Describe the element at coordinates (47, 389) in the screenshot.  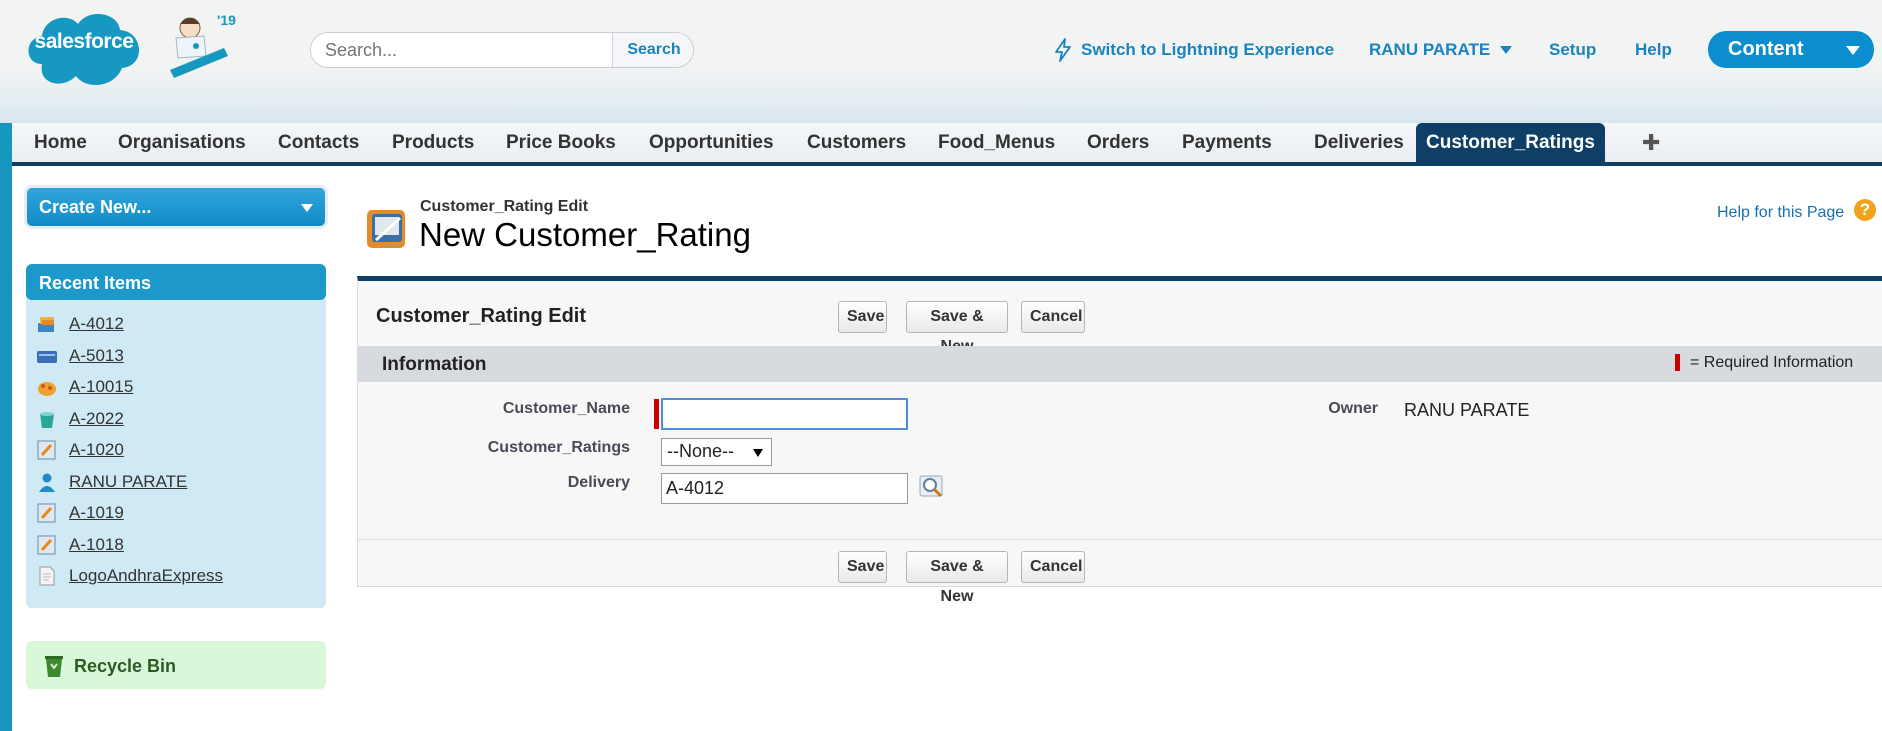
I see `order-icon` at that location.